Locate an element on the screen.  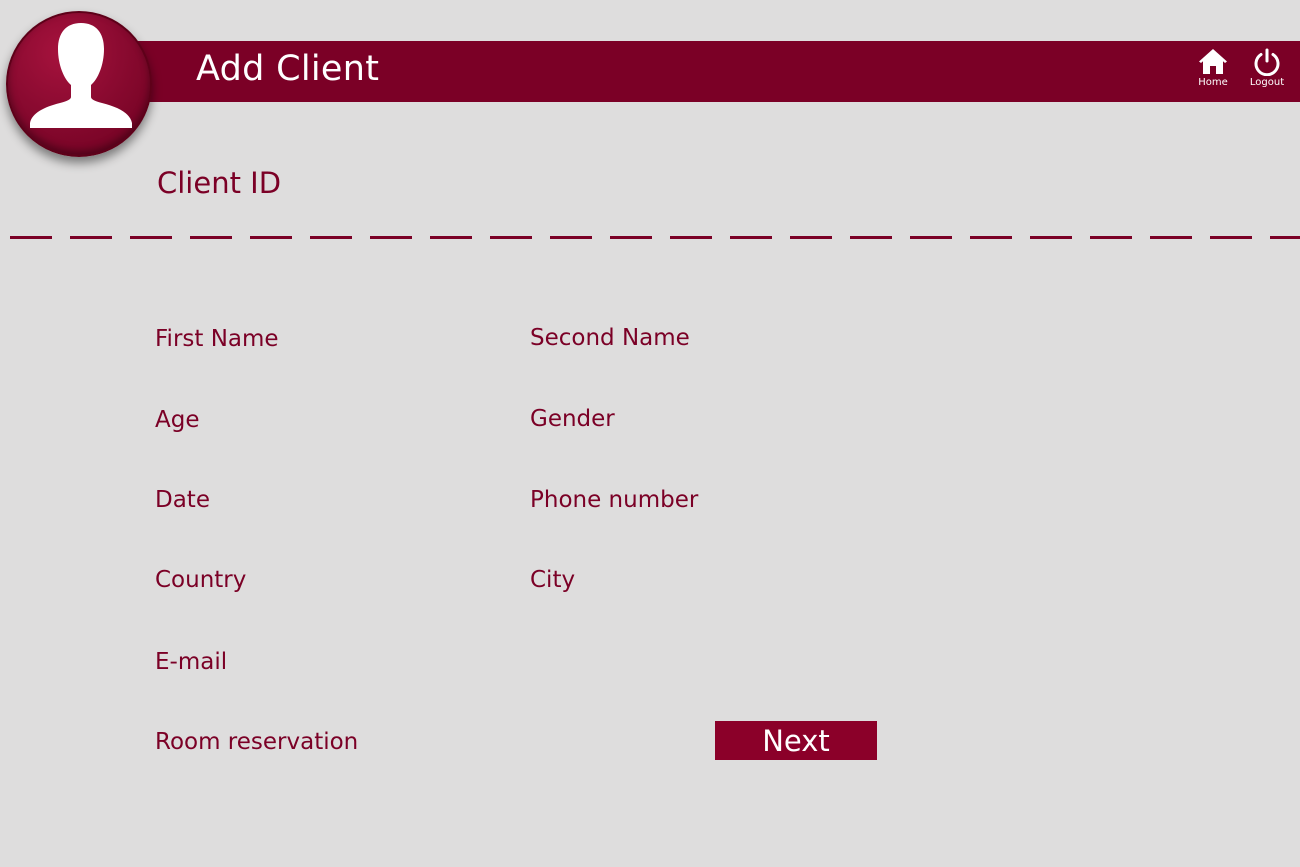
page-title: Add Client is located at coordinates (288, 69).